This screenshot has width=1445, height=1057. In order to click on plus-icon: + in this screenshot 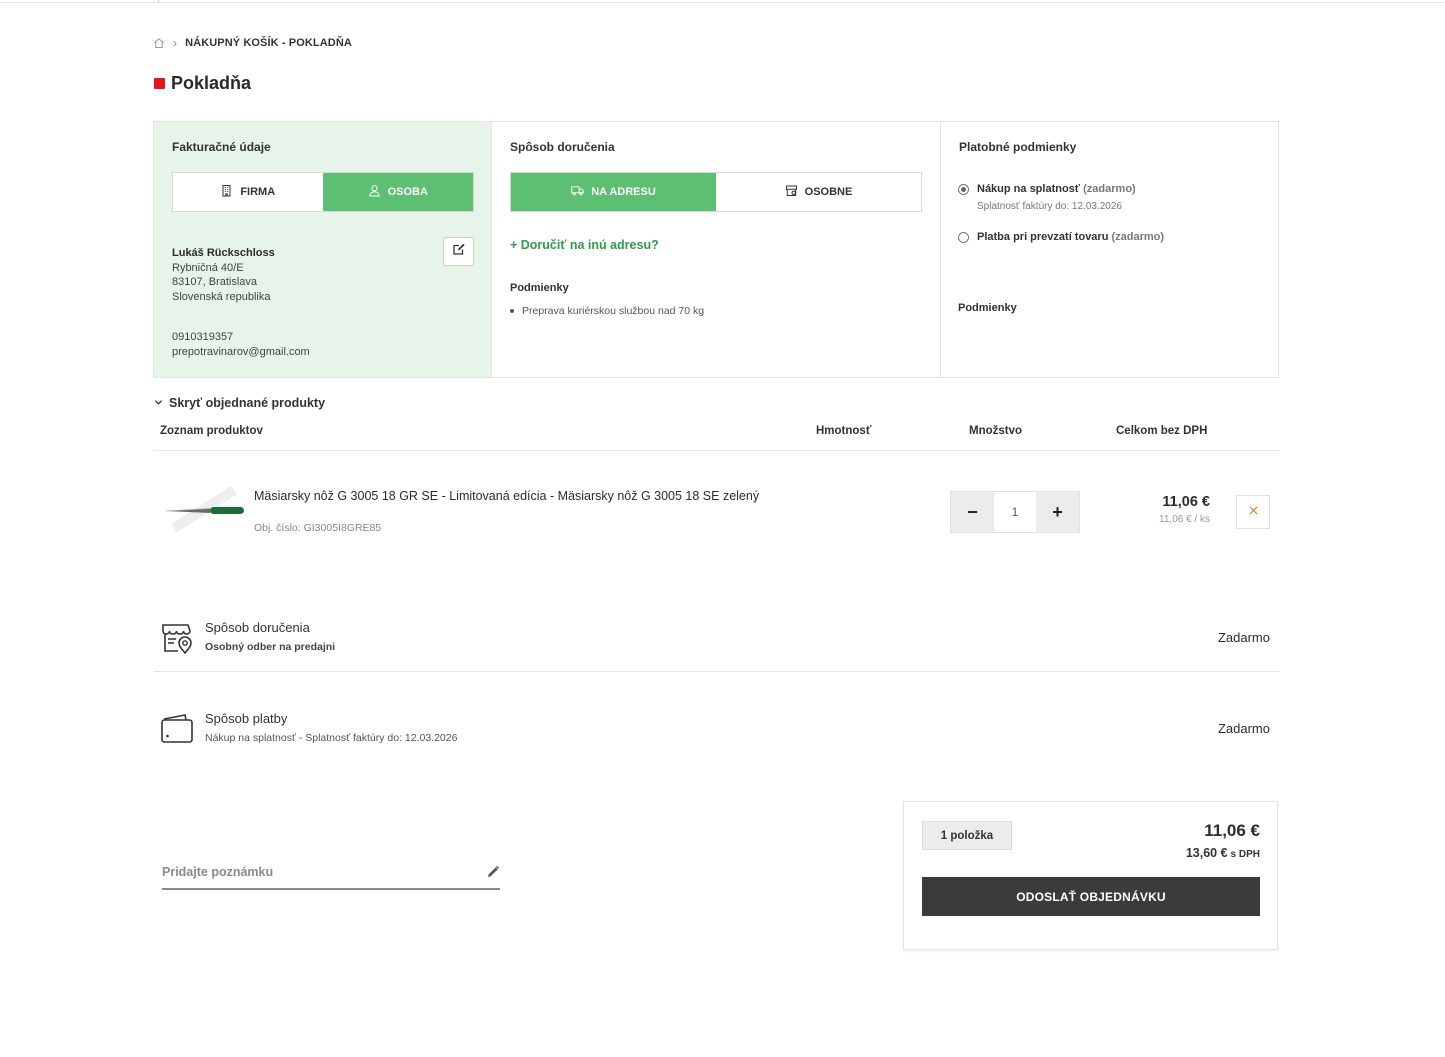, I will do `click(1057, 511)`.